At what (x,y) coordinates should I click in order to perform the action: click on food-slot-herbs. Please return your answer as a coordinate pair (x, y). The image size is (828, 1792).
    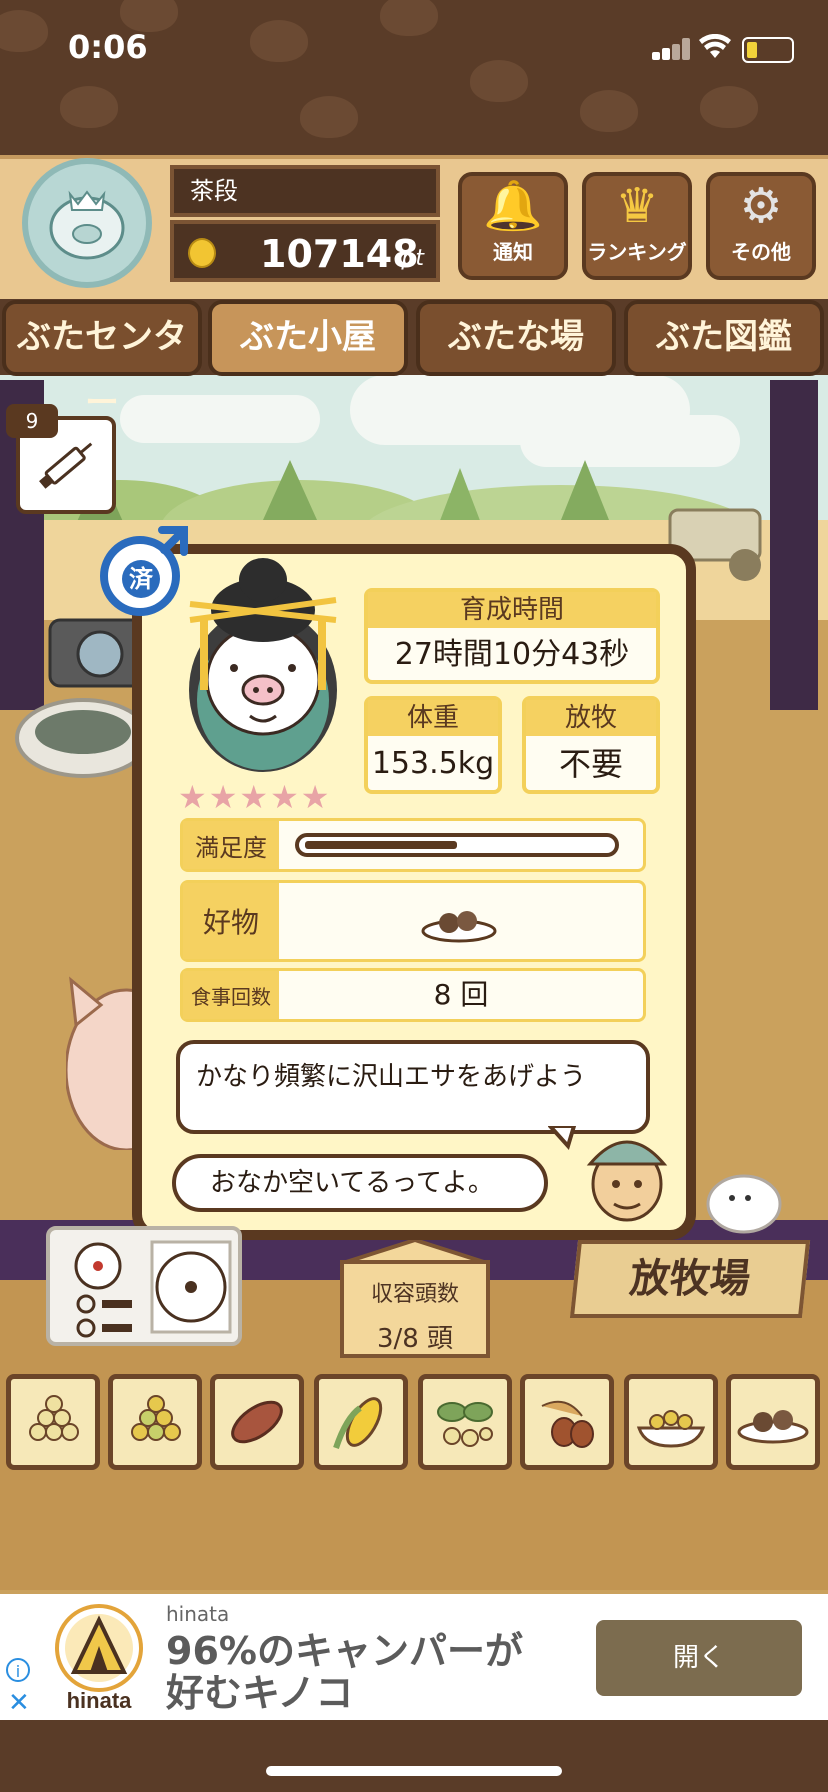
    Looking at the image, I should click on (465, 1422).